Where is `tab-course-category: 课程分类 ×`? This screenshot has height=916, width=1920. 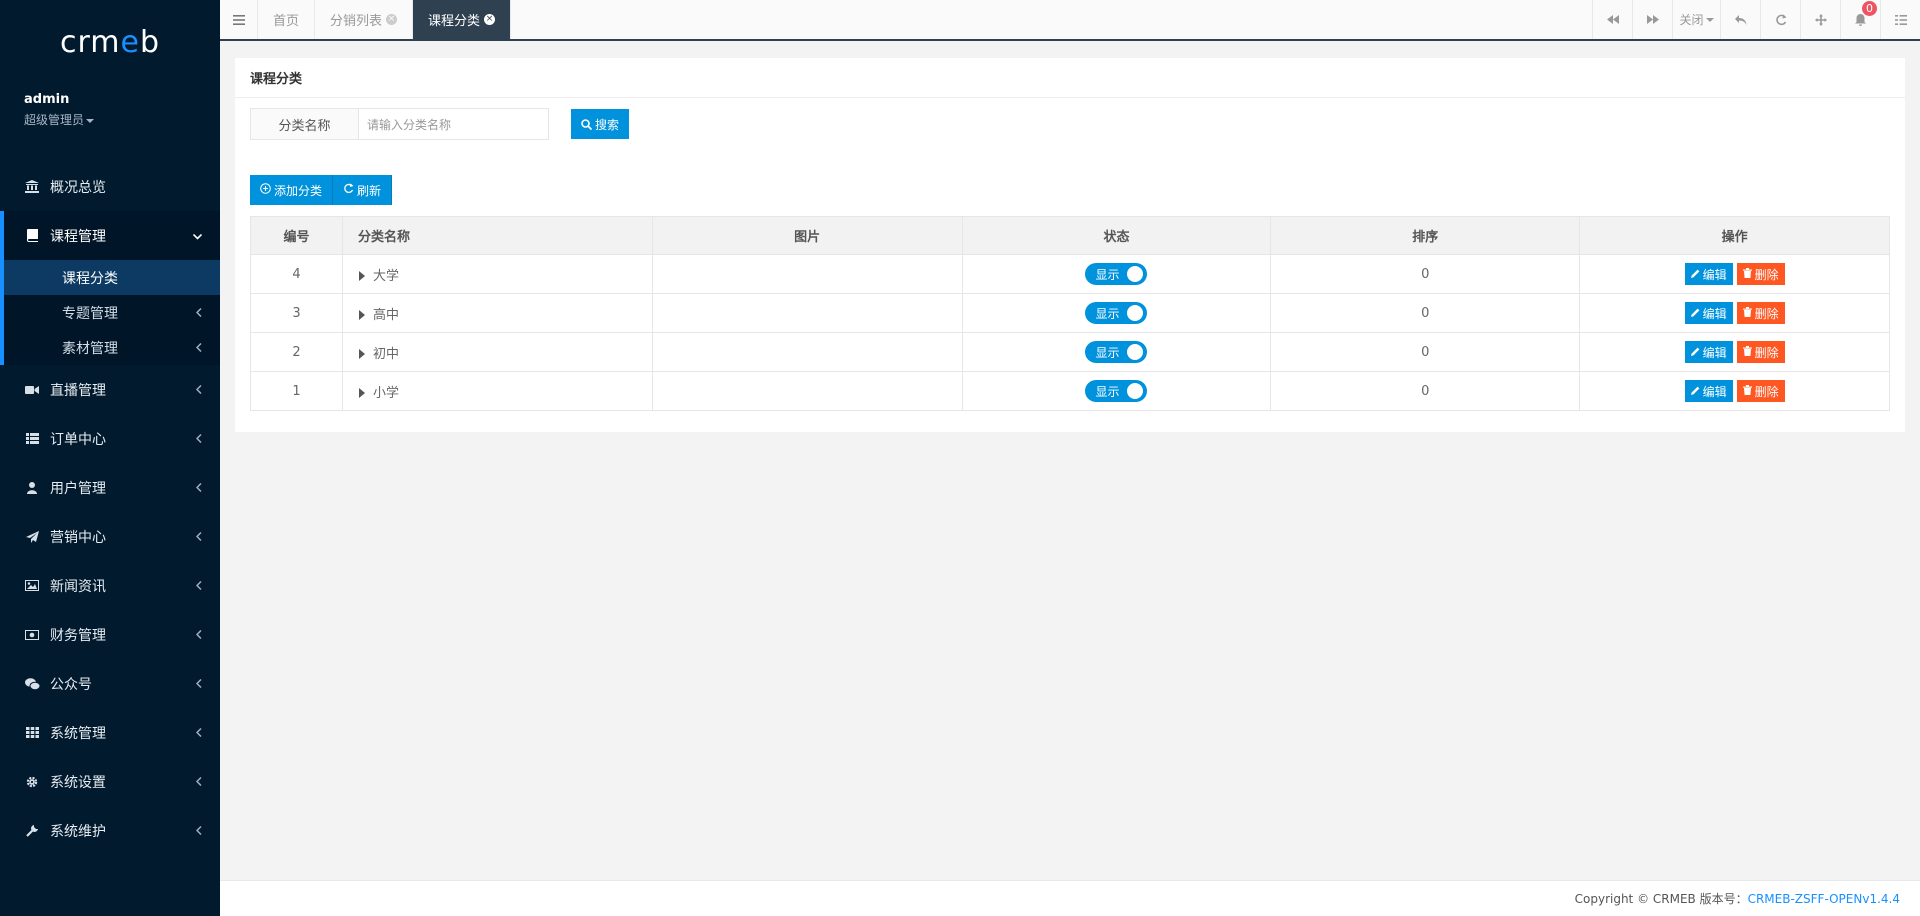 tab-course-category: 课程分类 × is located at coordinates (462, 19).